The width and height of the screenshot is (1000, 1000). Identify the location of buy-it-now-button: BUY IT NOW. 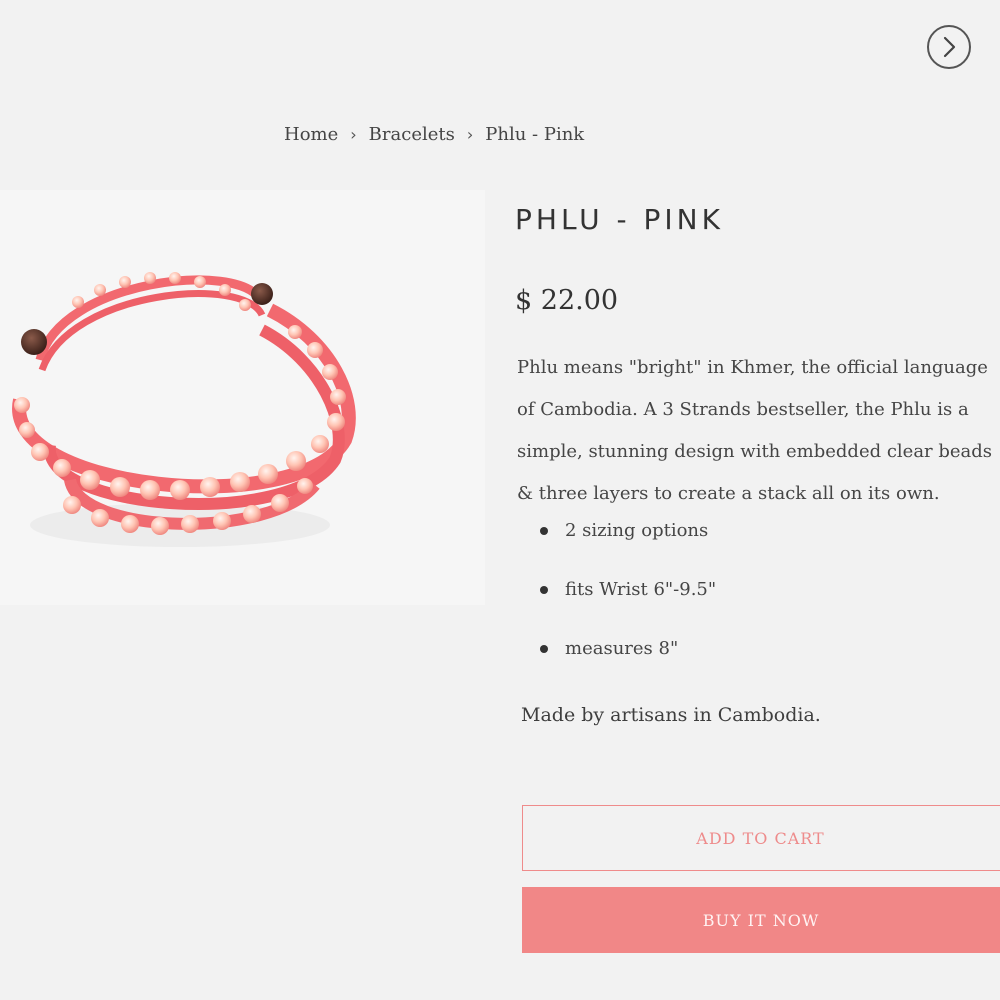
(761, 920).